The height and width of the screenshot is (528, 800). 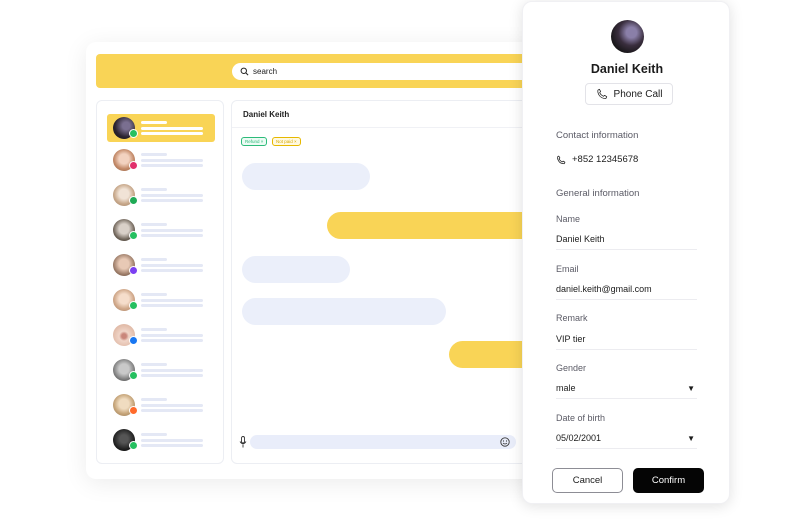 I want to click on phone-call-button: Phone Call, so click(x=629, y=94).